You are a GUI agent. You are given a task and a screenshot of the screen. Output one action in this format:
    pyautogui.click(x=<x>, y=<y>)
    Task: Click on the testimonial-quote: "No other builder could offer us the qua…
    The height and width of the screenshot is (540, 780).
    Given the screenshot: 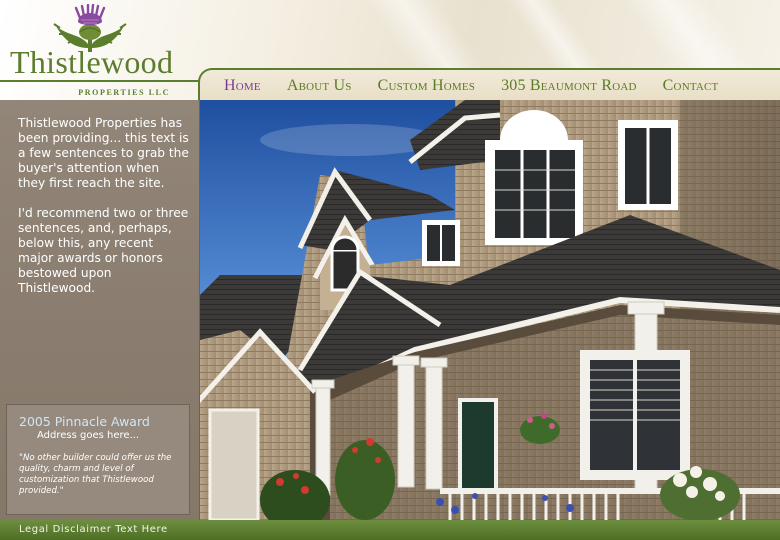 What is the action you would take?
    pyautogui.click(x=95, y=474)
    